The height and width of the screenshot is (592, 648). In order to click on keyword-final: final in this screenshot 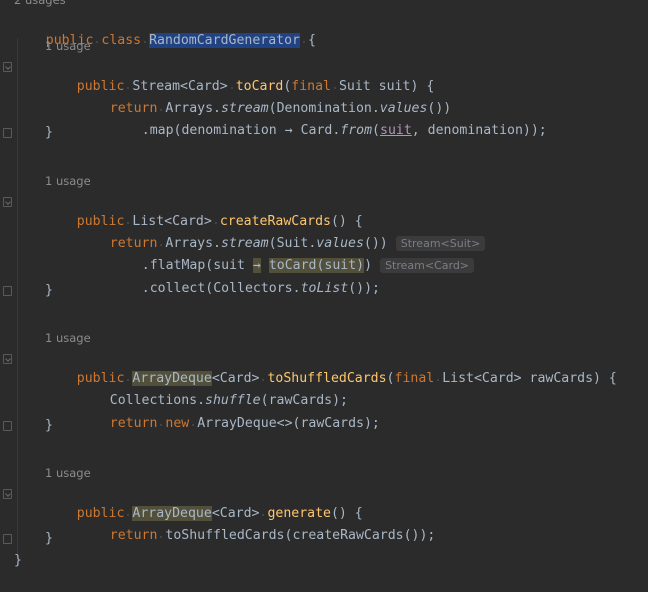, I will do `click(414, 378)`.